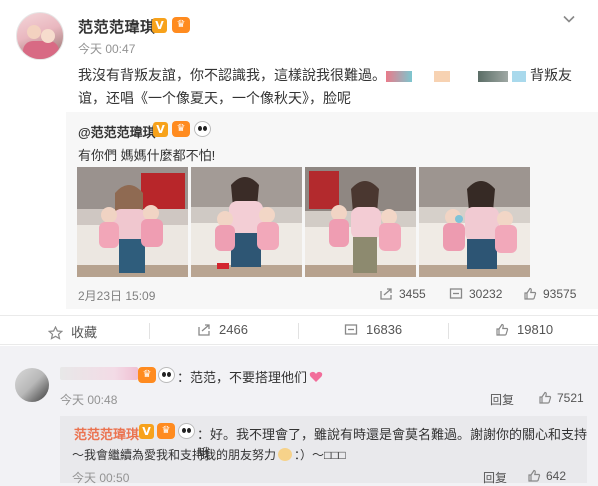 The image size is (598, 486). Describe the element at coordinates (147, 155) in the screenshot. I see `repost-text: 有你們 媽媽什麼都不怕!` at that location.